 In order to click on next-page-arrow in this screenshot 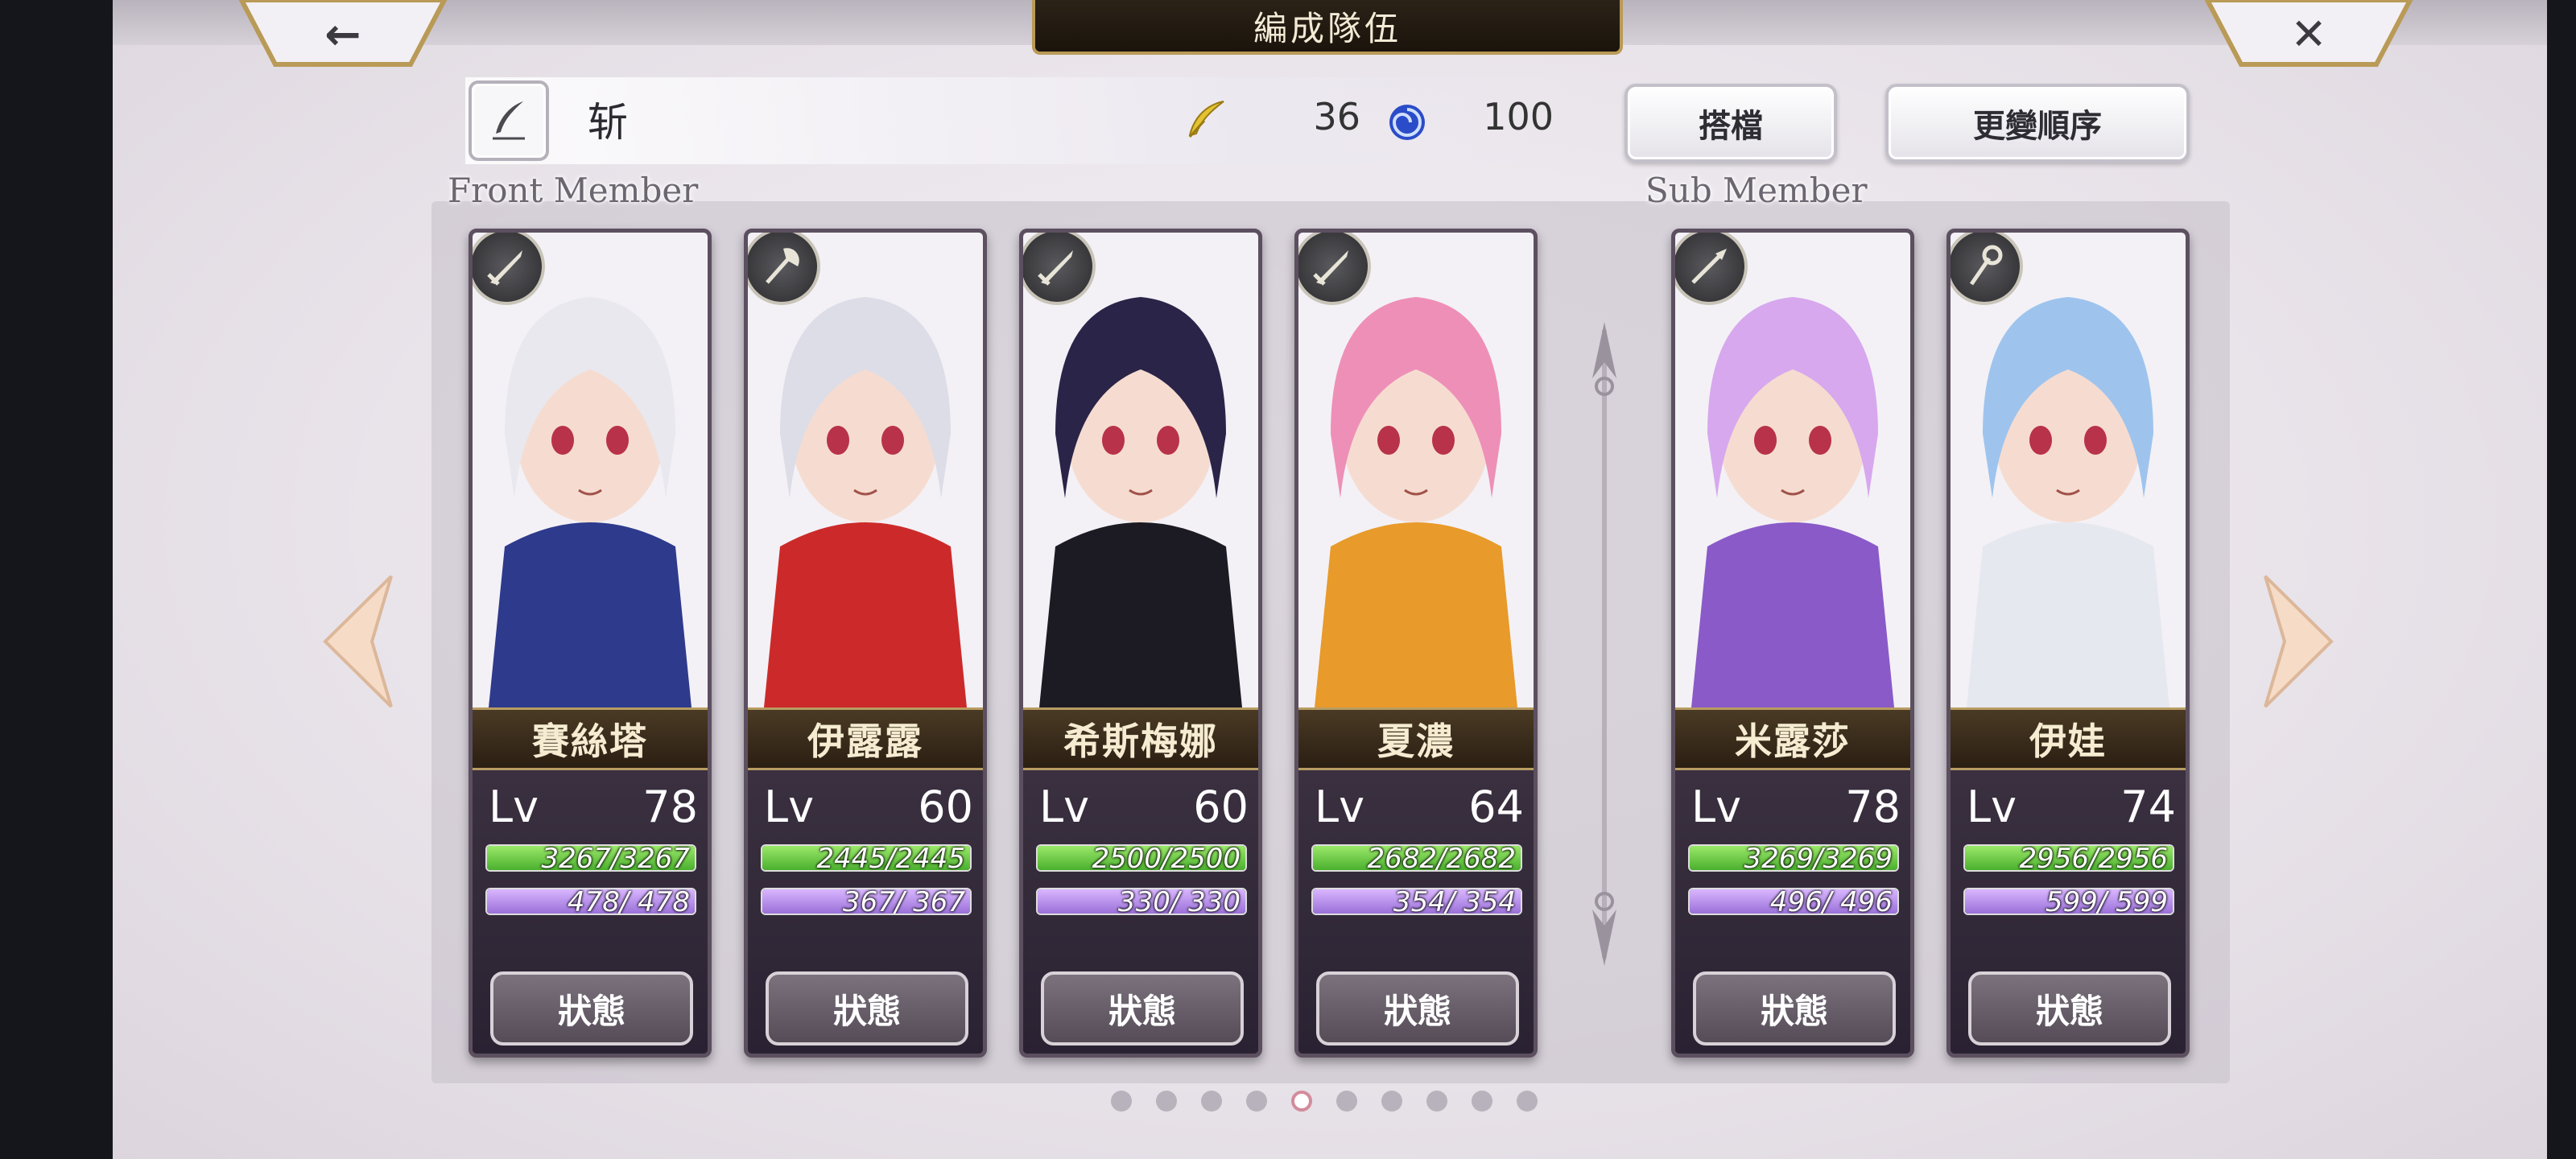, I will do `click(2298, 641)`.